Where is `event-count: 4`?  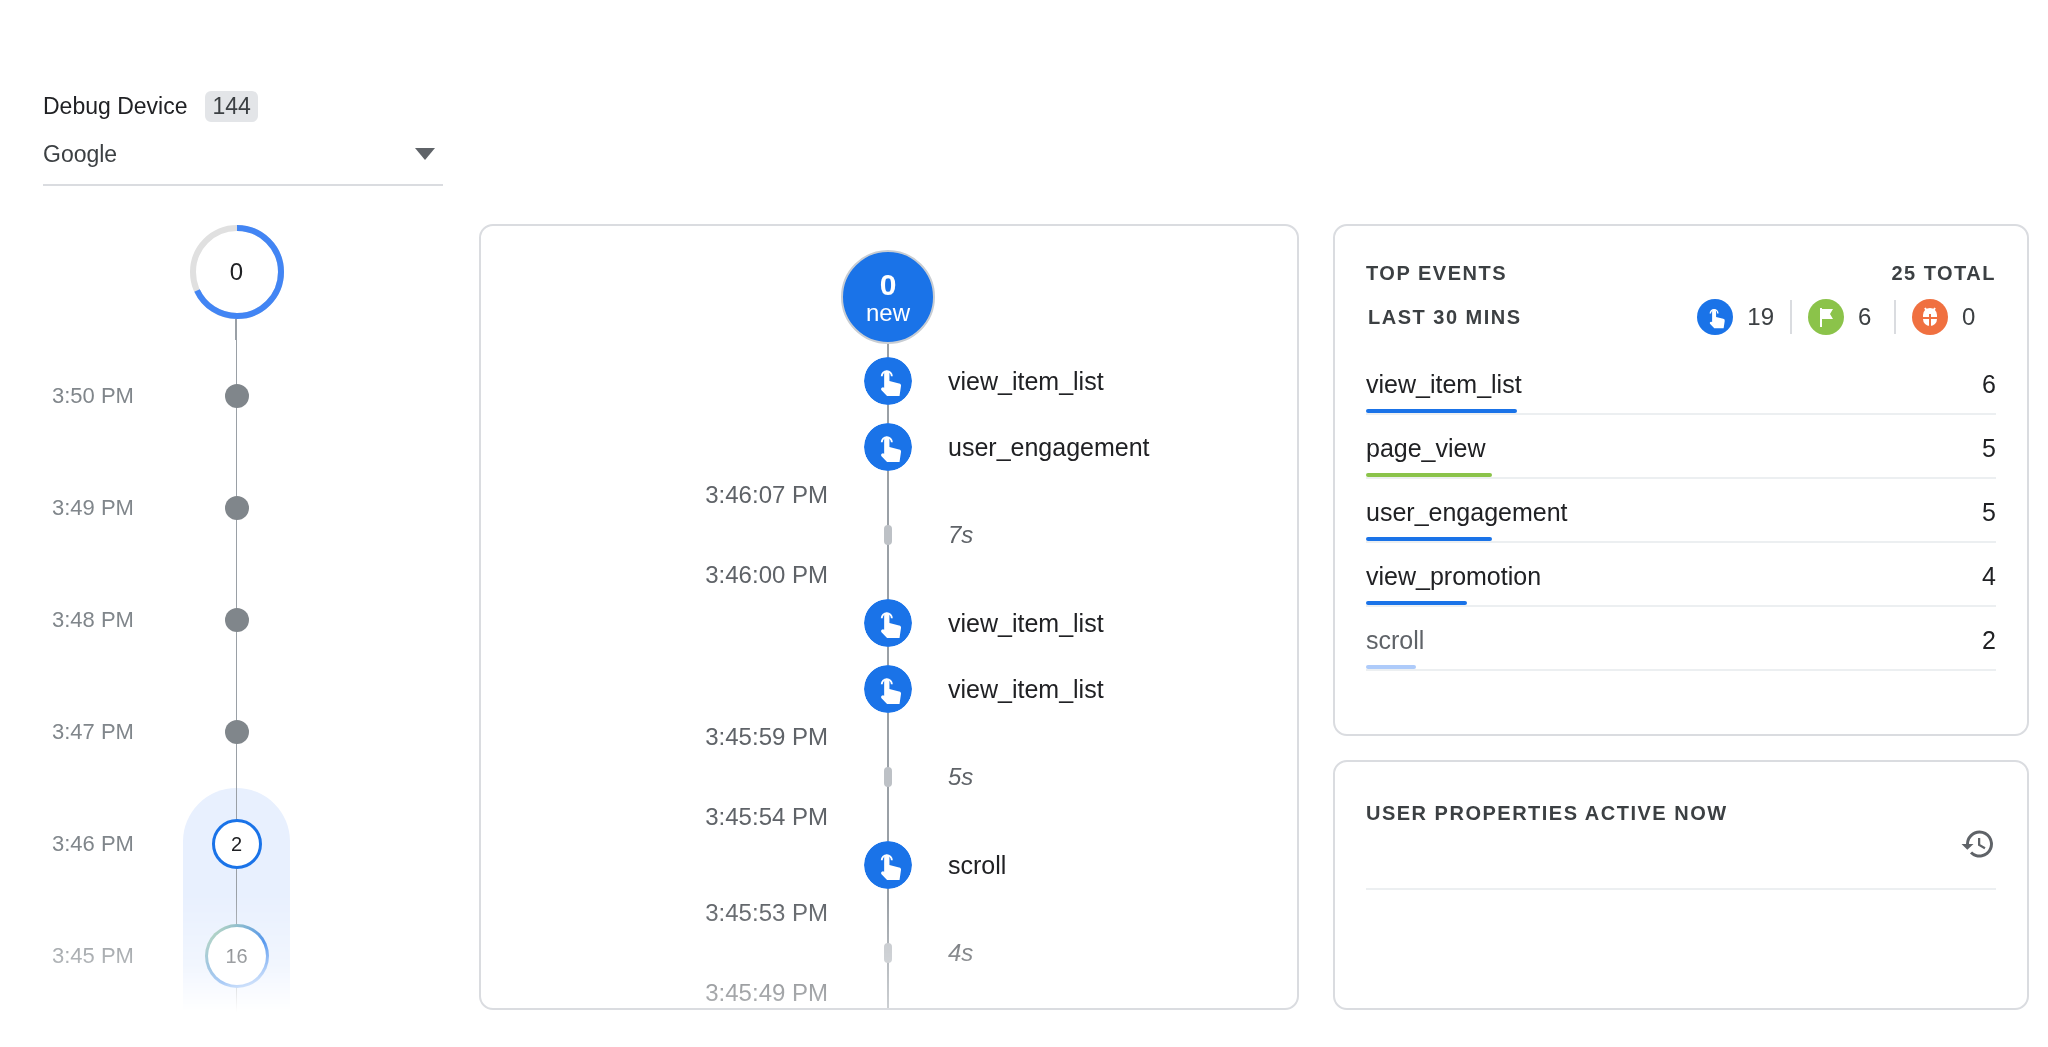 event-count: 4 is located at coordinates (1989, 576).